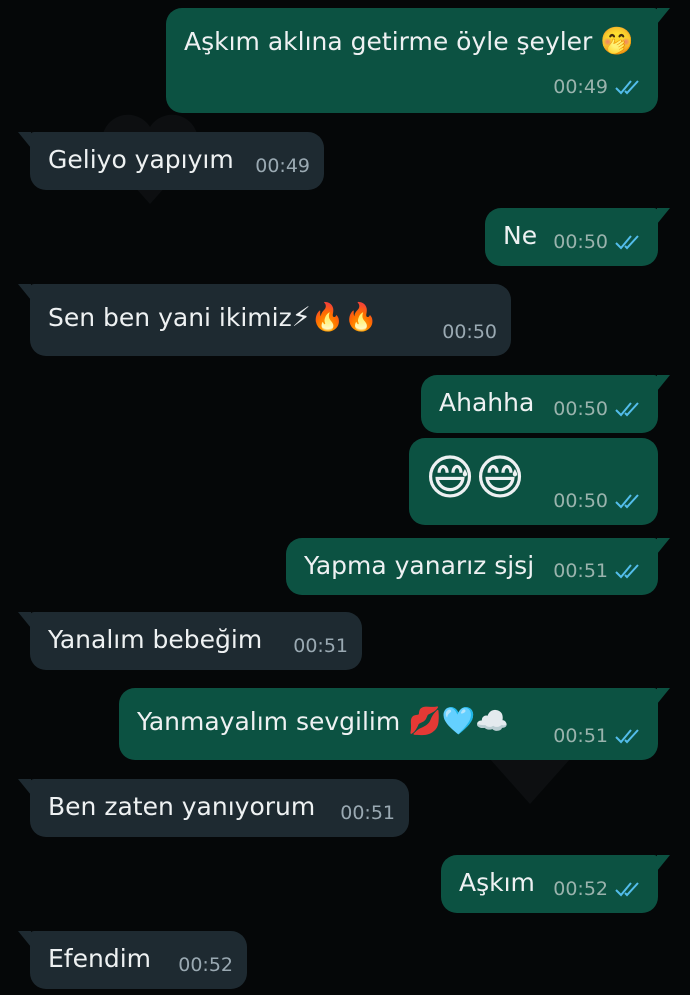  I want to click on message-bubble-incoming: Ben zaten yanıyorum 00:51, so click(213, 808).